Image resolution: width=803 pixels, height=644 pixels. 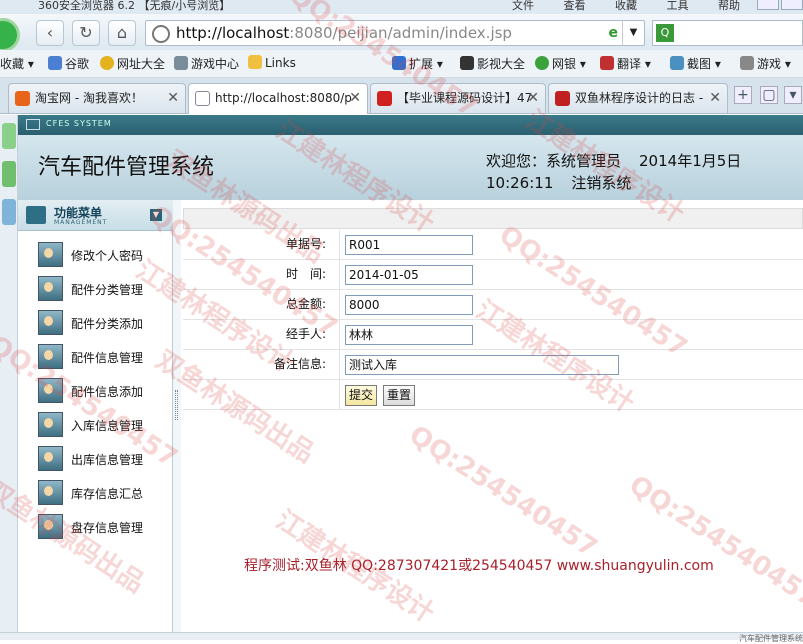 I want to click on bookmark-google: 谷歌, so click(x=68, y=63).